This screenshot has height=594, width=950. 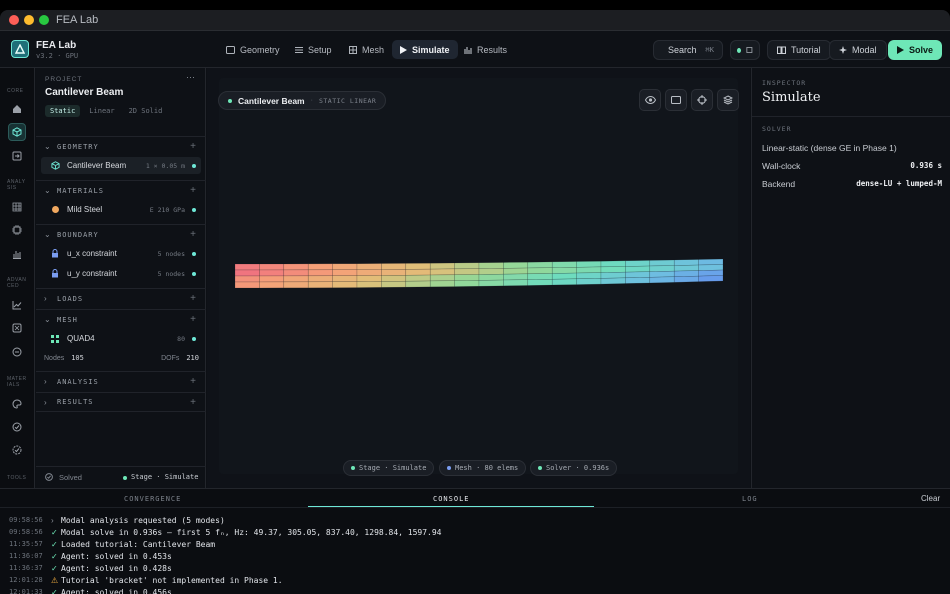 I want to click on tree-item-geometry: Cantilever Beam 1 × 0.05 m, so click(x=121, y=165).